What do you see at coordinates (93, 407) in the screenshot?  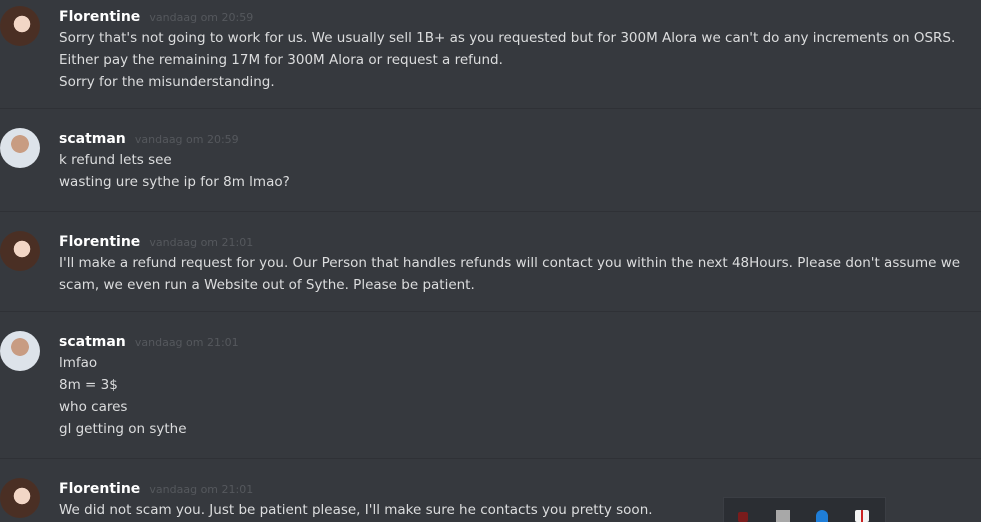 I see `message-text: who cares` at bounding box center [93, 407].